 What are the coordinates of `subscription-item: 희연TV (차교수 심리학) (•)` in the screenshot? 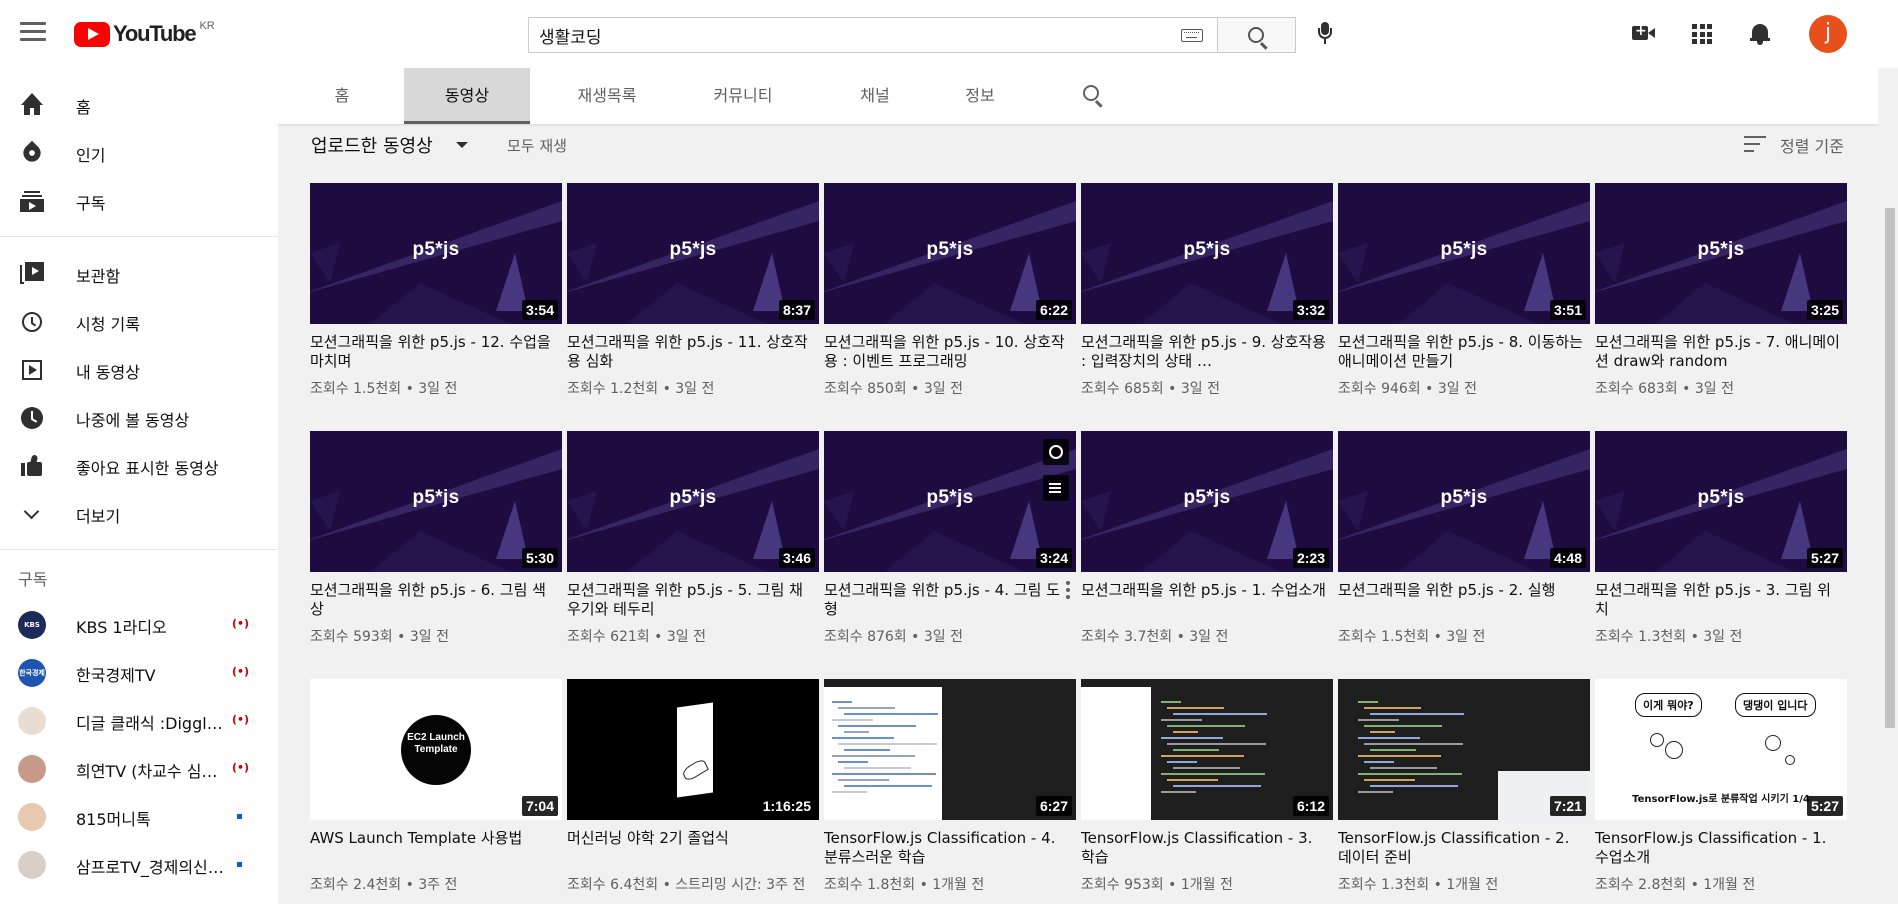 It's located at (139, 768).